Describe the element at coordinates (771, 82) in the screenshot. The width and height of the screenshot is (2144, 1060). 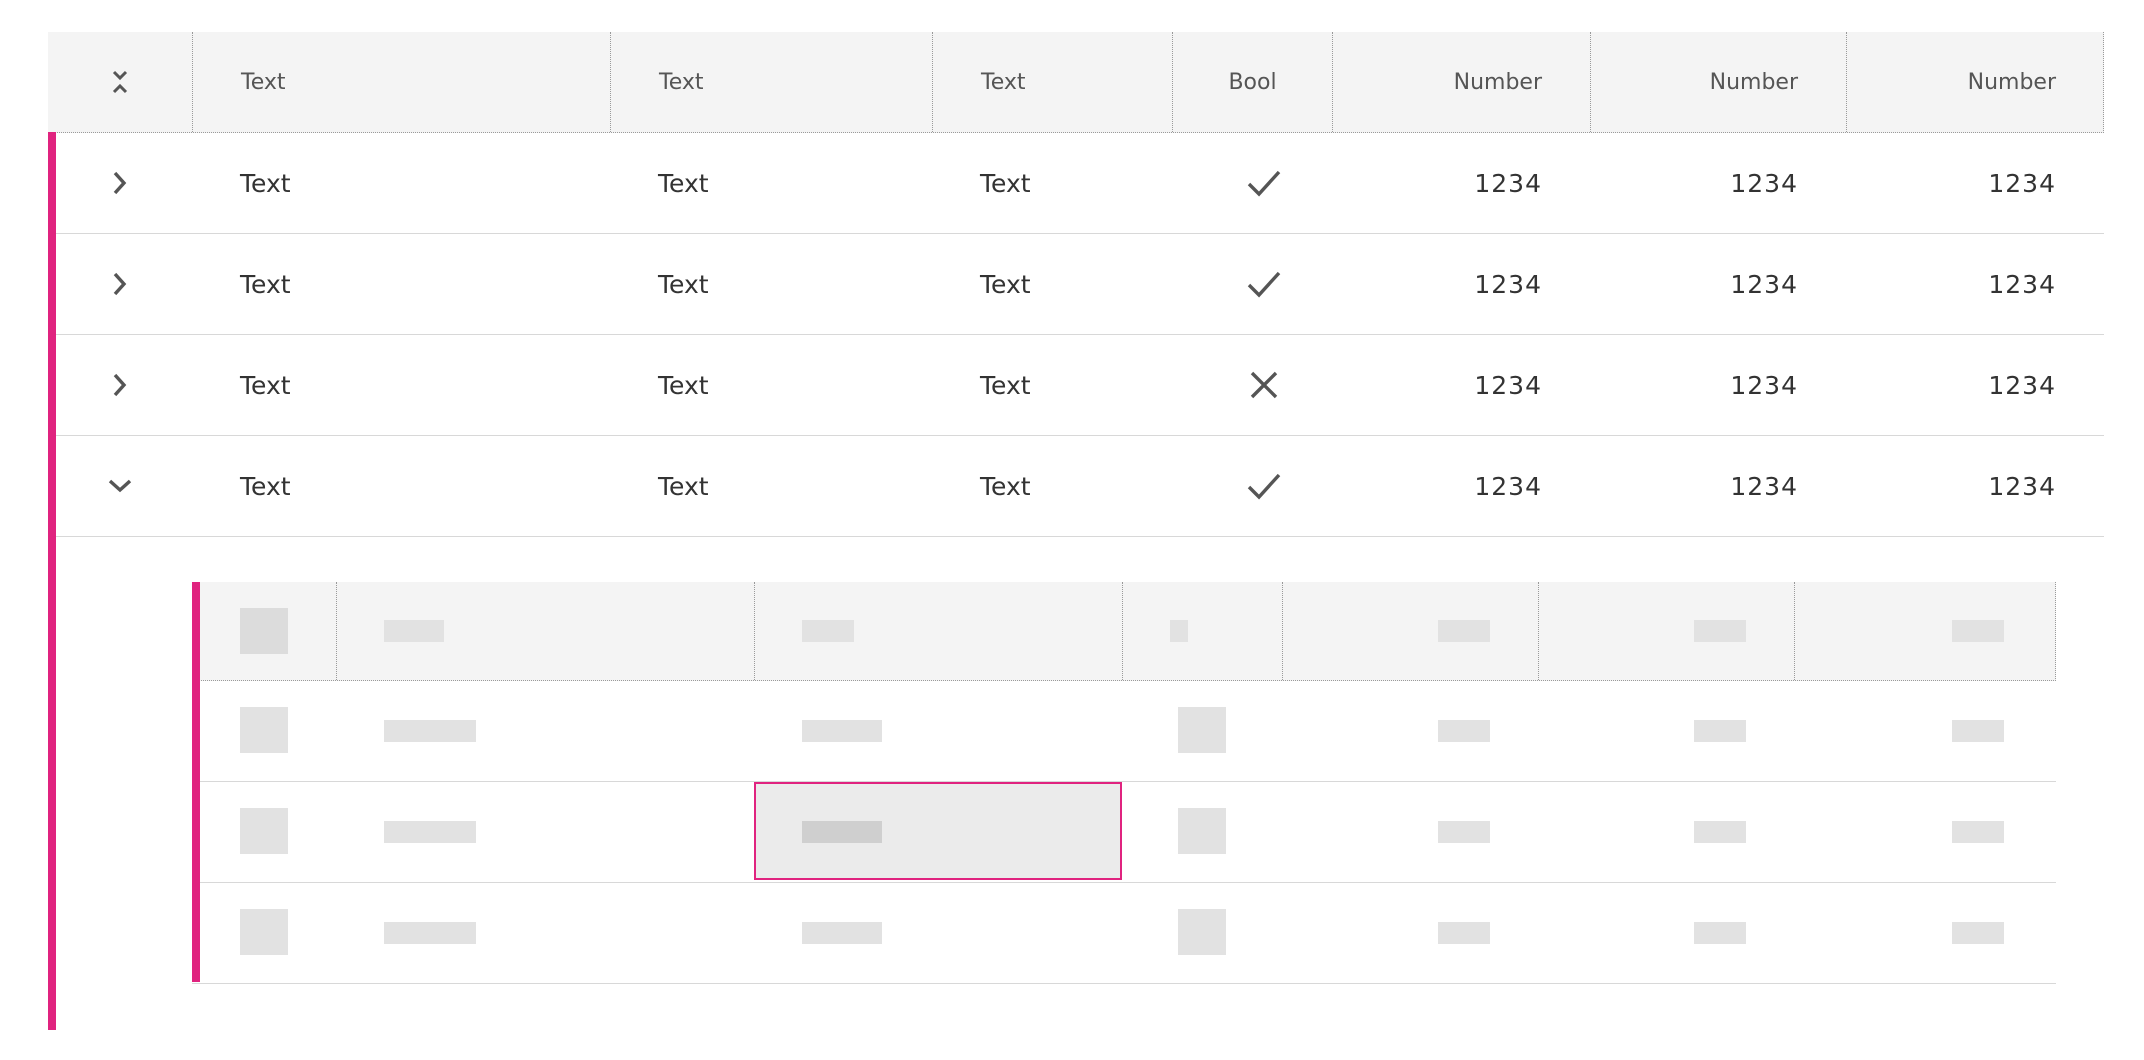
I see `column-header-text-2: Text` at that location.